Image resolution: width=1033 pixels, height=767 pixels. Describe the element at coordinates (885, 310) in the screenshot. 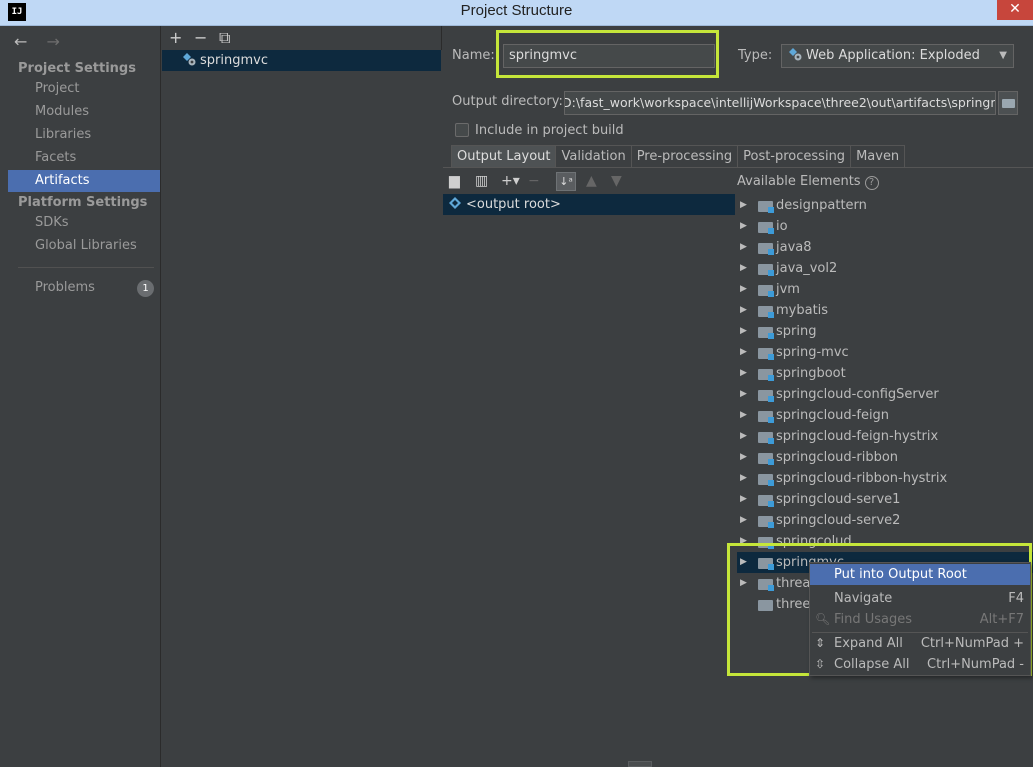

I see `list-item: ▶ mybatis` at that location.